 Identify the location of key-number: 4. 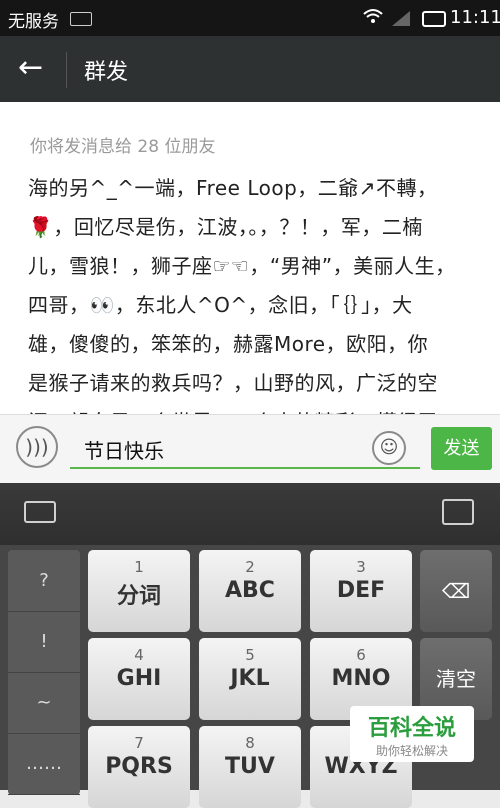
(139, 655).